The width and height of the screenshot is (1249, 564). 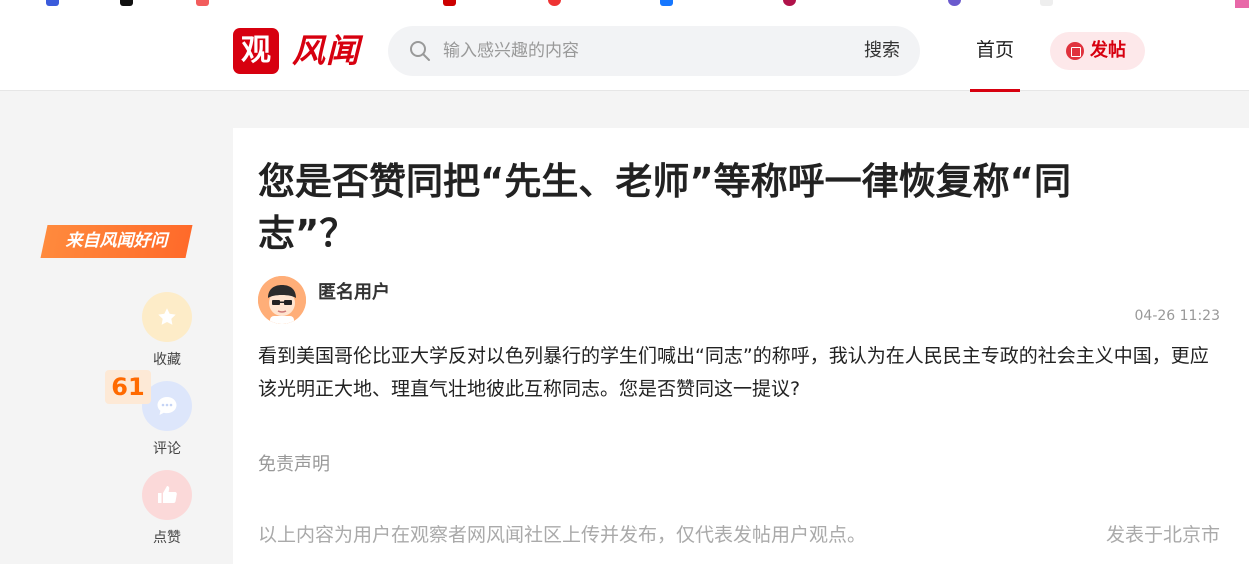 I want to click on search-icon, so click(x=420, y=51).